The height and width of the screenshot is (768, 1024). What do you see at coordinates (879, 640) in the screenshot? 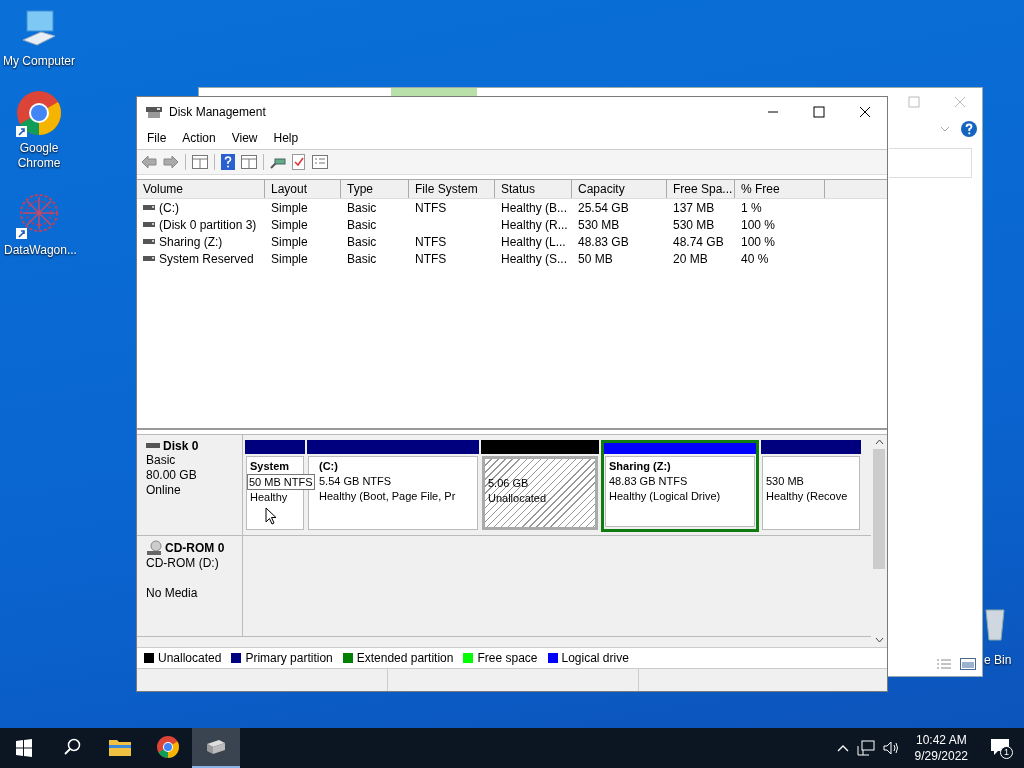
I see `scroll-down-icon` at bounding box center [879, 640].